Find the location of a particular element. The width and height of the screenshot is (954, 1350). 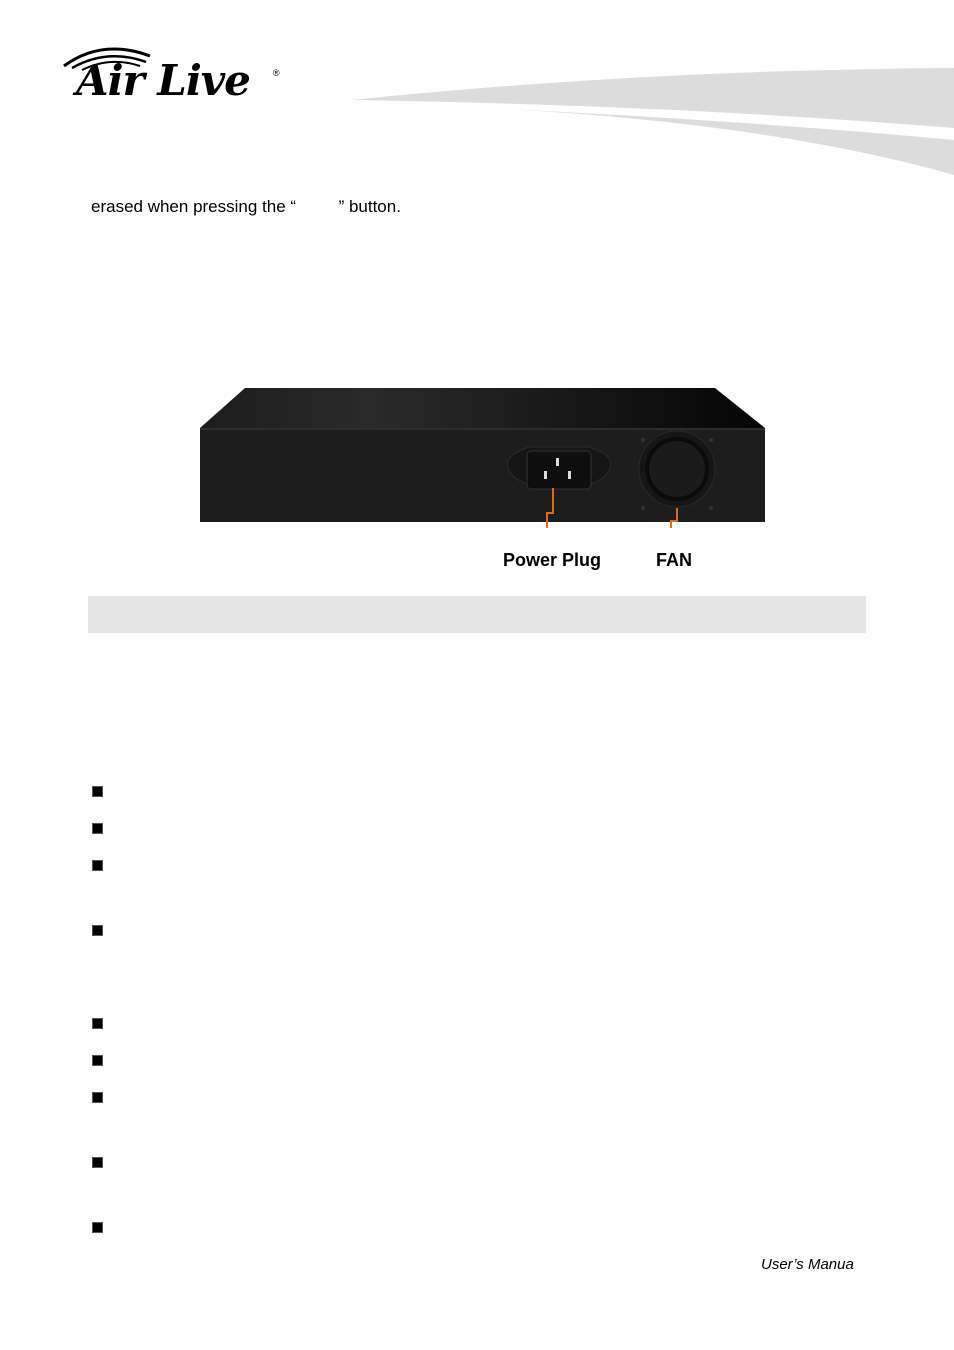

airlive-logo: Air Live ® is located at coordinates (174, 75).